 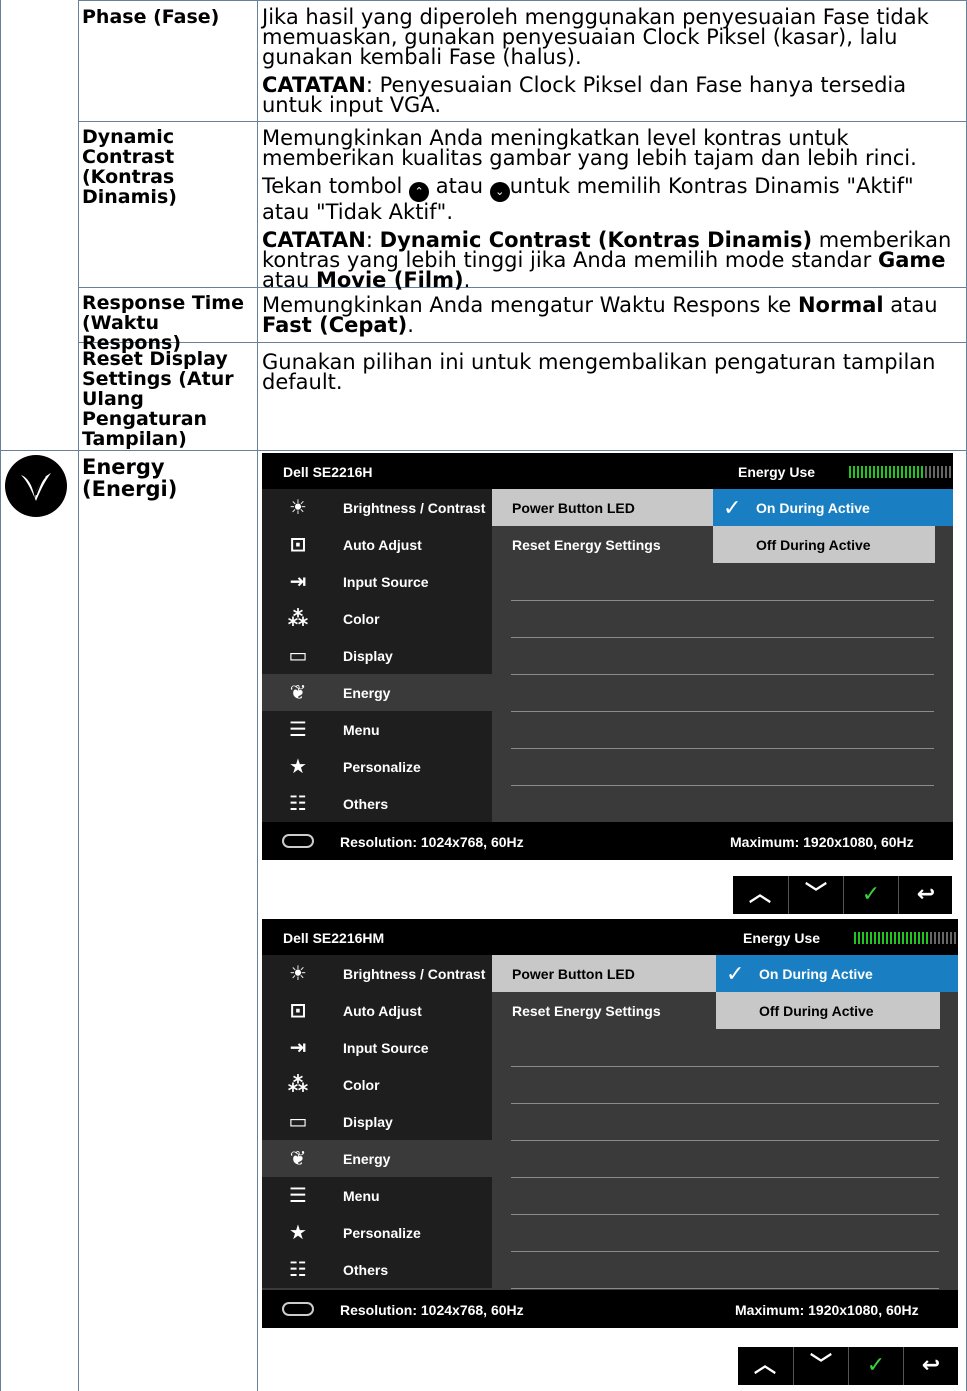 I want to click on row-divider, so click(x=483, y=450).